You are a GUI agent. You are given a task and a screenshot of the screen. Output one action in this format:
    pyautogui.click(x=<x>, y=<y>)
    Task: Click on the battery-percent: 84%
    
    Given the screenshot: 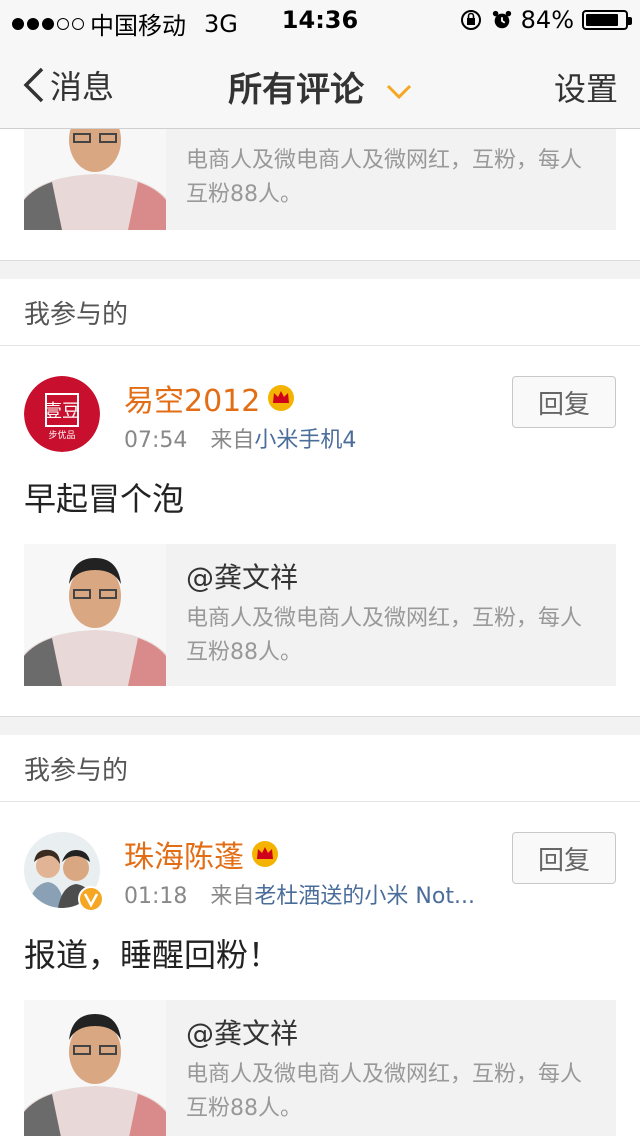 What is the action you would take?
    pyautogui.click(x=547, y=20)
    